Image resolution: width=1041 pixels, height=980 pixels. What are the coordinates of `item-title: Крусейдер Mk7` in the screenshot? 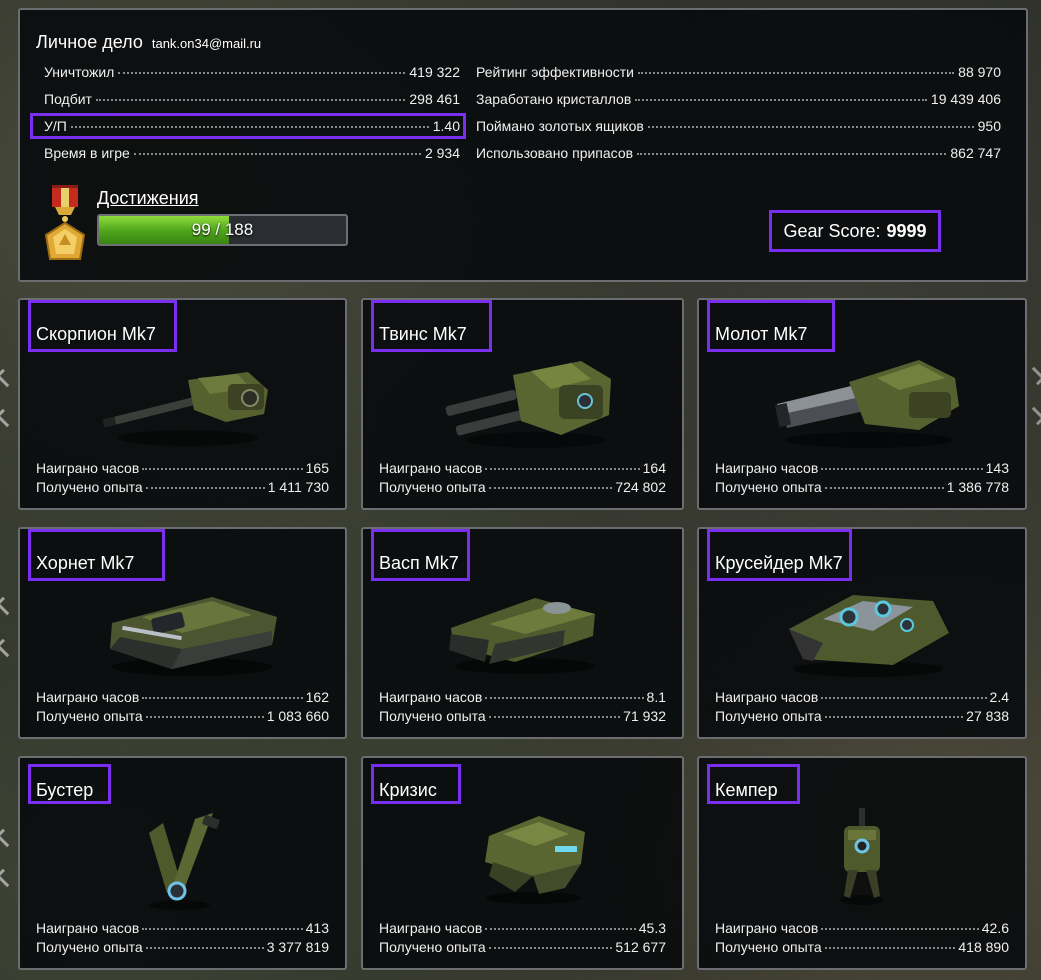 It's located at (779, 563).